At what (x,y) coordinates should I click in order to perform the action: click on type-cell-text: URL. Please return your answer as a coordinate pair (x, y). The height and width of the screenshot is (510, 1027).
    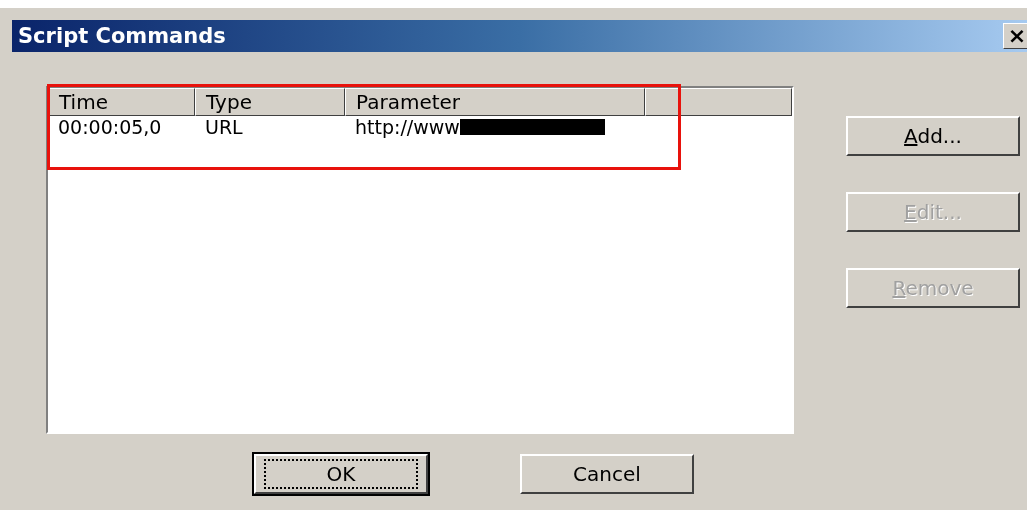
    Looking at the image, I should click on (224, 127).